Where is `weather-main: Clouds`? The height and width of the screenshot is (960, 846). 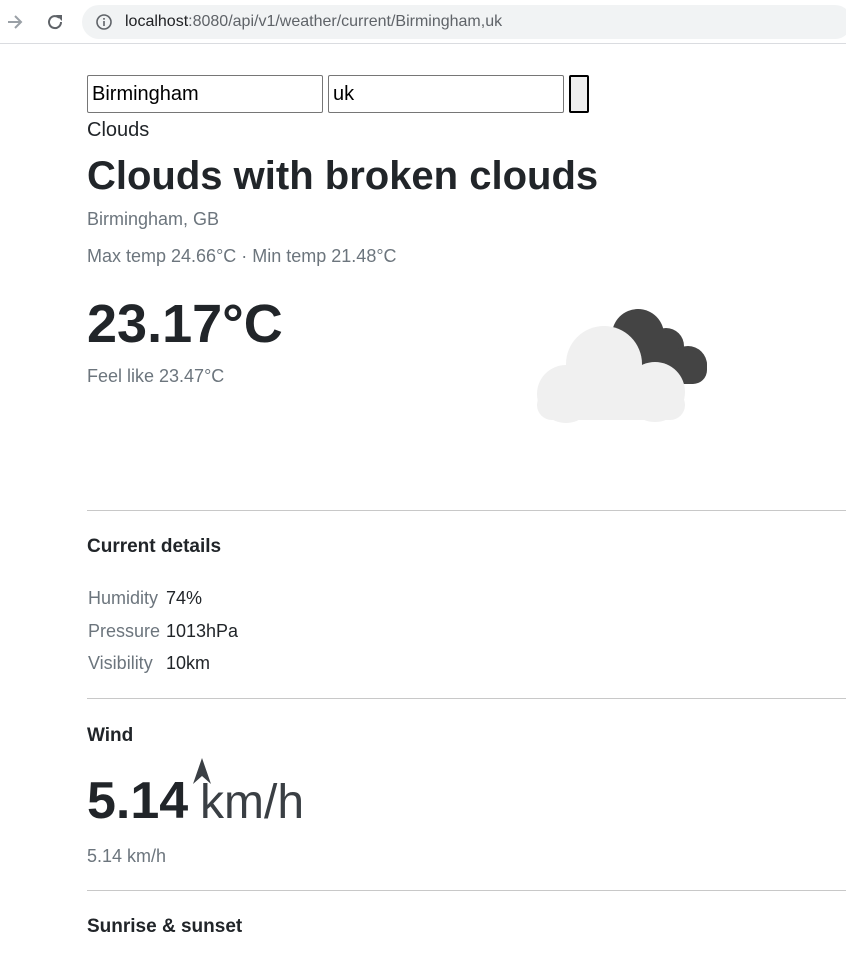 weather-main: Clouds is located at coordinates (118, 130).